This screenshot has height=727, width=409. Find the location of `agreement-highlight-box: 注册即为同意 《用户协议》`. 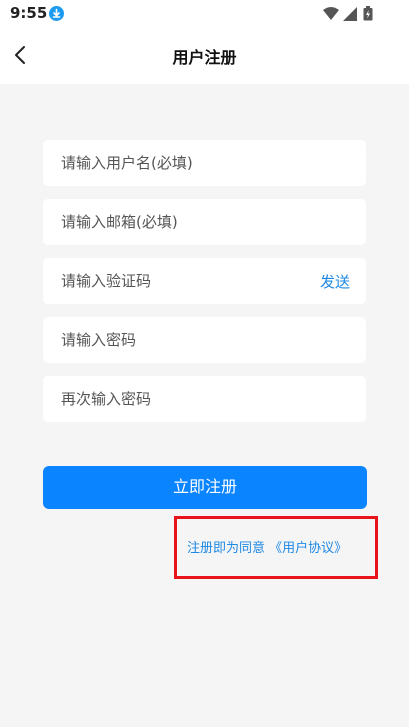

agreement-highlight-box: 注册即为同意 《用户协议》 is located at coordinates (276, 547).